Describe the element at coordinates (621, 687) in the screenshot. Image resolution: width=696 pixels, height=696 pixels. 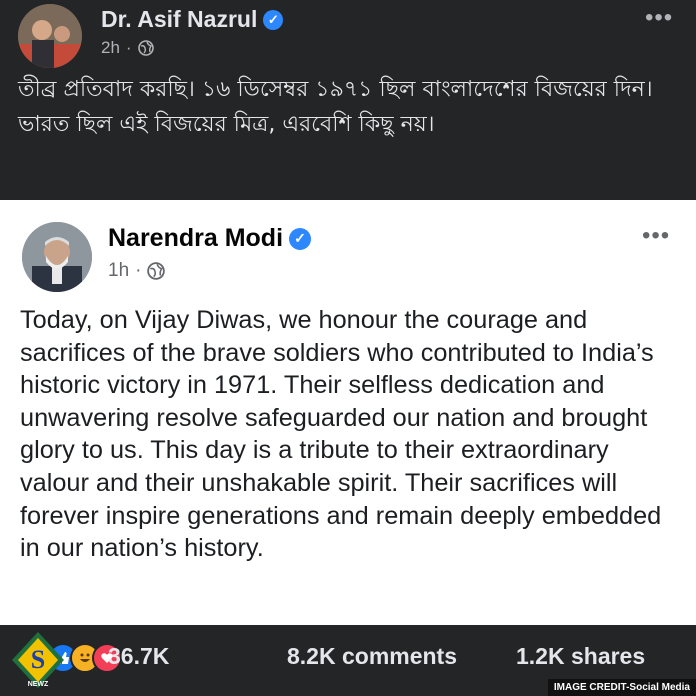
I see `image-credit: IMAGE CREDIT-Social Media` at that location.